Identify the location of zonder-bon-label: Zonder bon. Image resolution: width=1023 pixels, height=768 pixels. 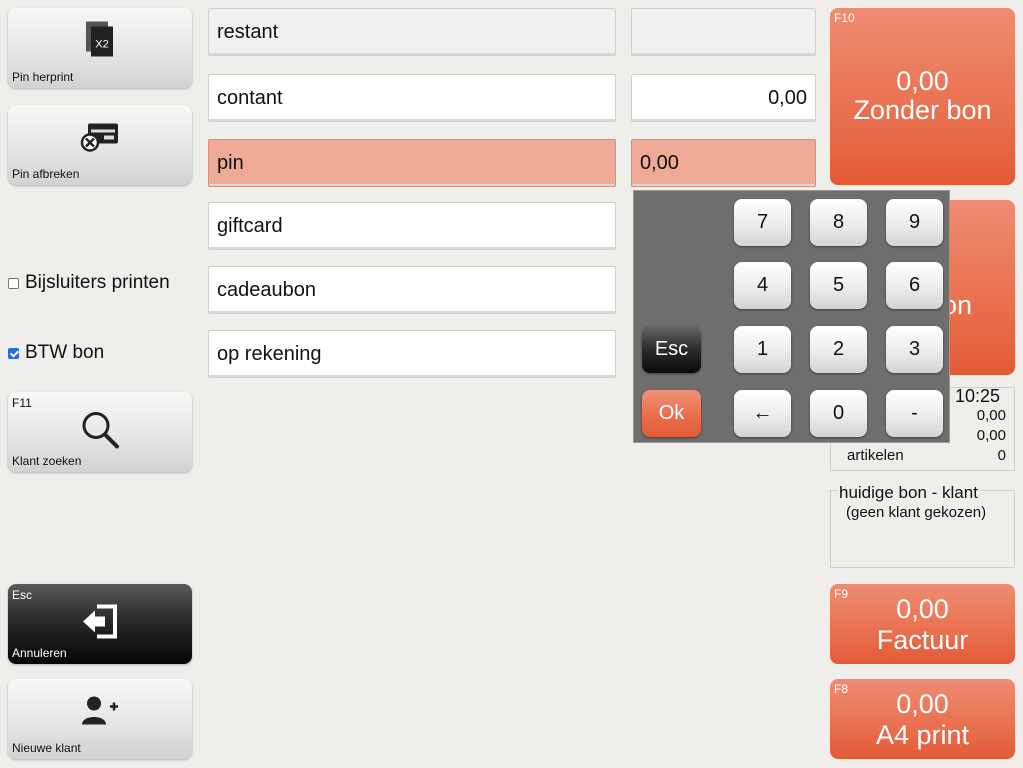
(922, 110).